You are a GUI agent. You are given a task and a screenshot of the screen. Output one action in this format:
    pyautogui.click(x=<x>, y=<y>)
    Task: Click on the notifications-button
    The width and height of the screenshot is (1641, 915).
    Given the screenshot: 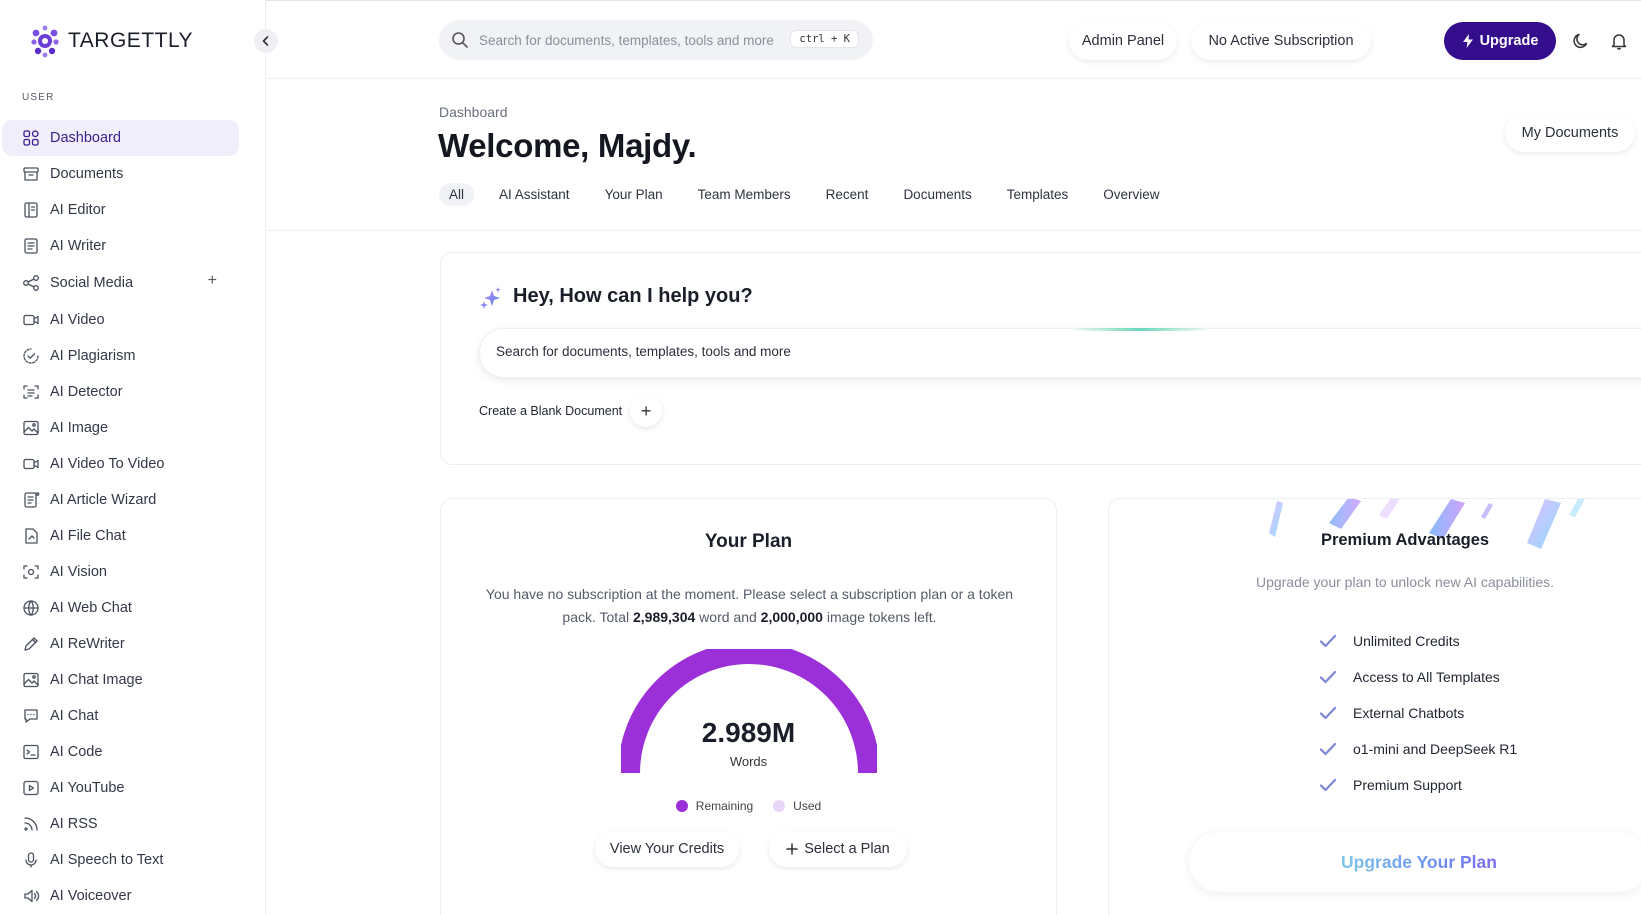 What is the action you would take?
    pyautogui.click(x=1619, y=41)
    